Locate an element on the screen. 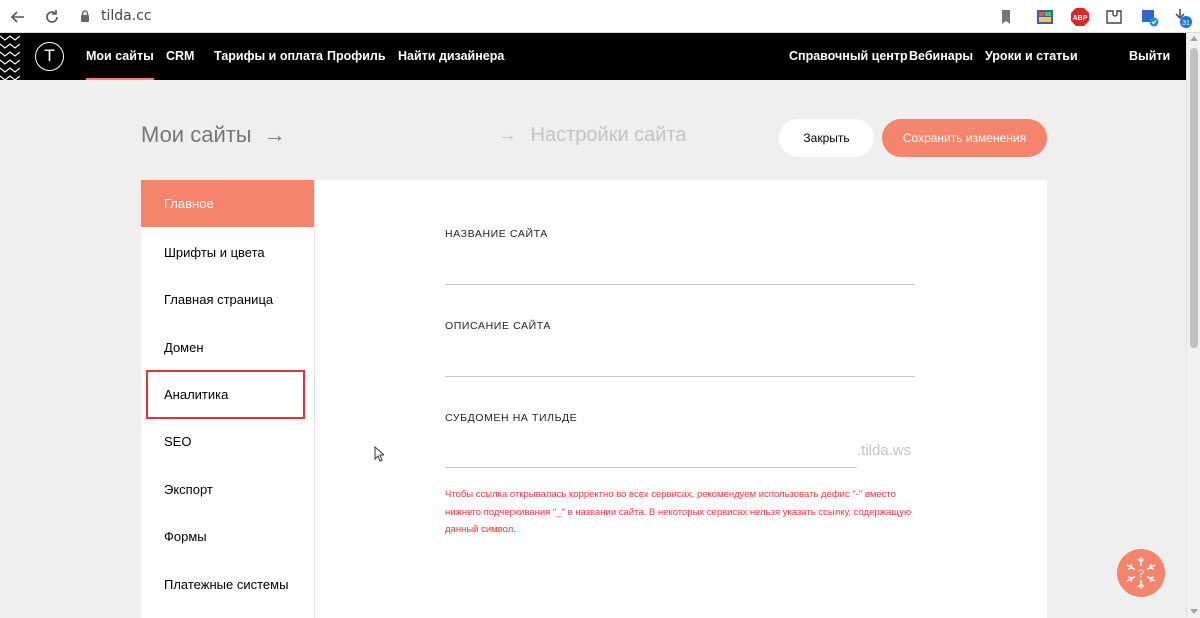 Image resolution: width=1200 pixels, height=618 pixels. site-name-input is located at coordinates (680, 284).